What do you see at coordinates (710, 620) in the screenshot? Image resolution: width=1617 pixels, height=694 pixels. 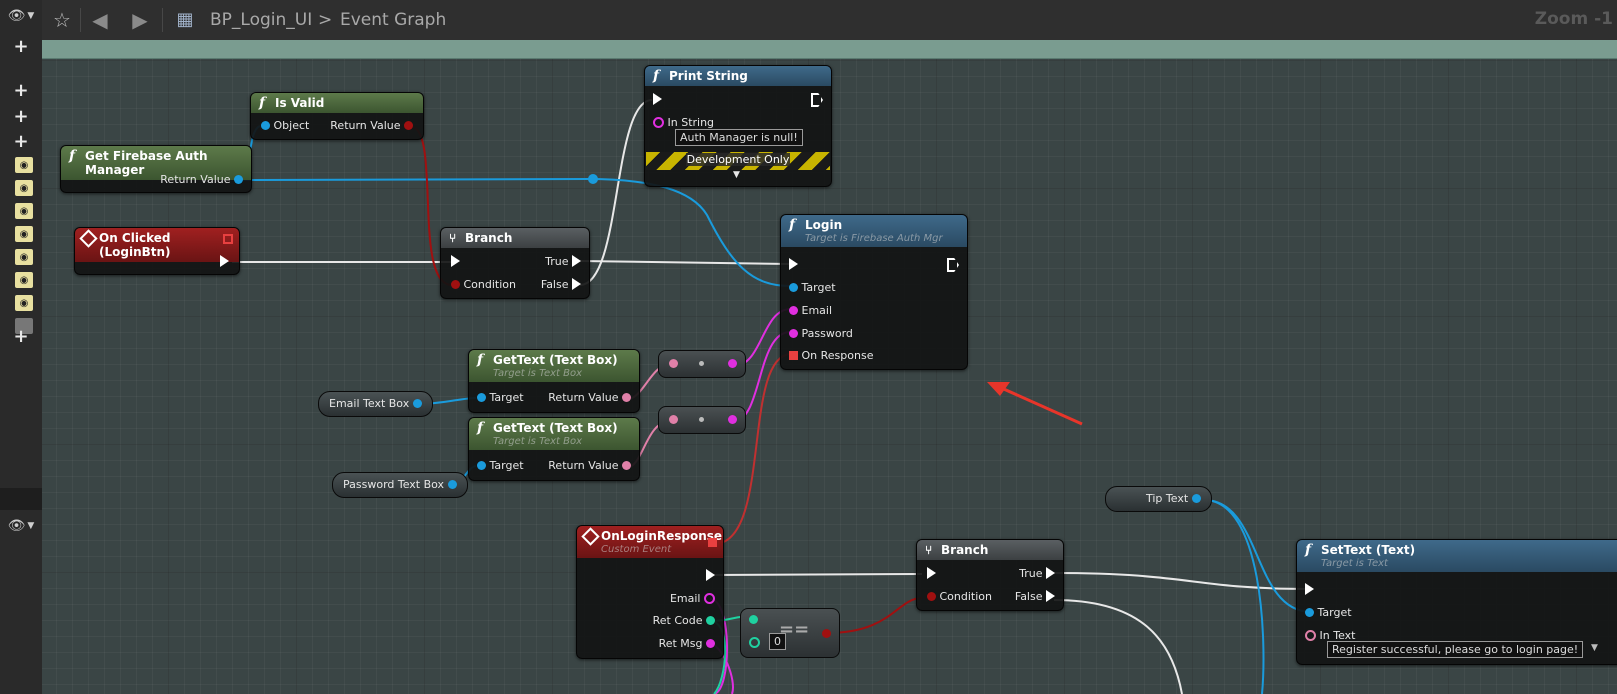 I see `int-pin-dot` at bounding box center [710, 620].